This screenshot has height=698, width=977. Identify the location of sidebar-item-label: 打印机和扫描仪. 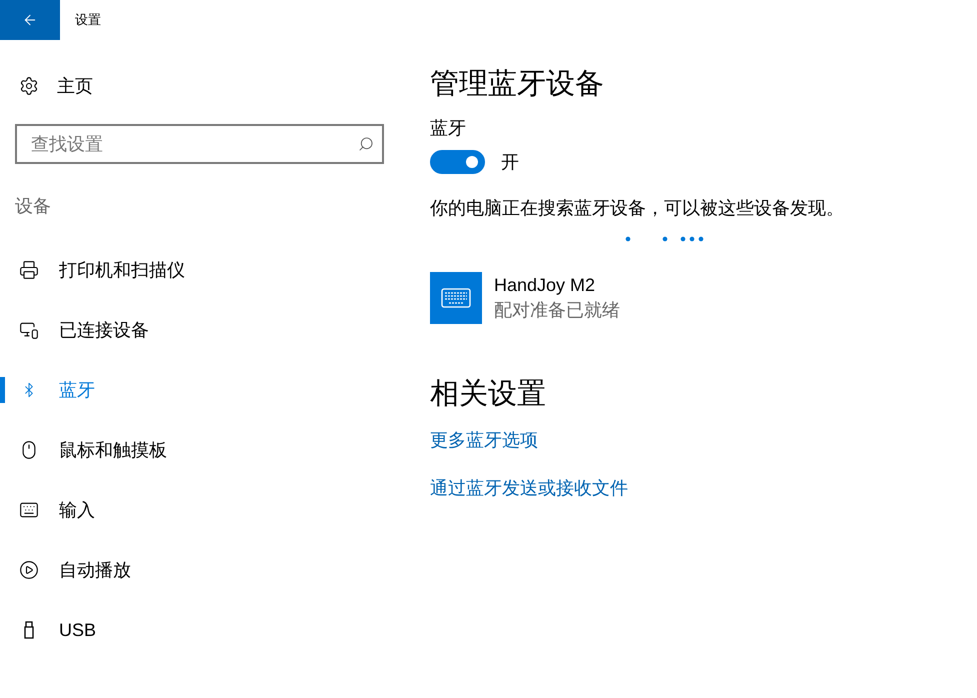
(122, 270).